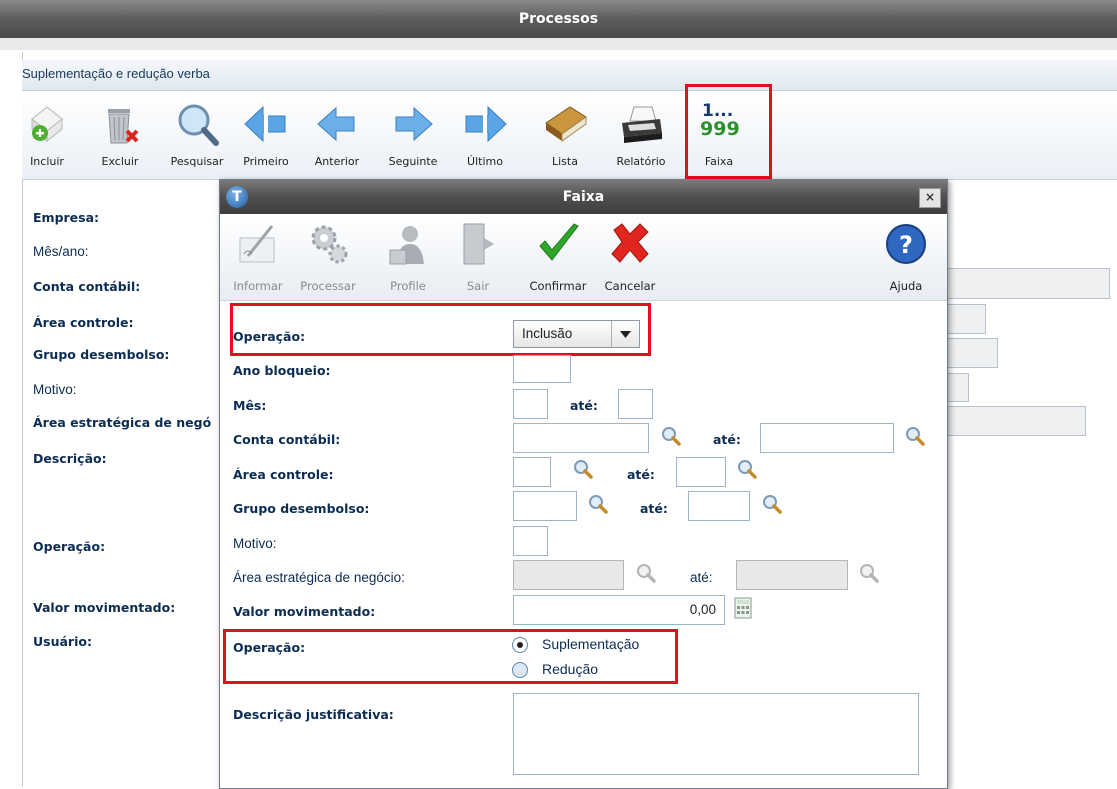 The image size is (1117, 789). I want to click on area-estrategica-bg-field, so click(1016, 421).